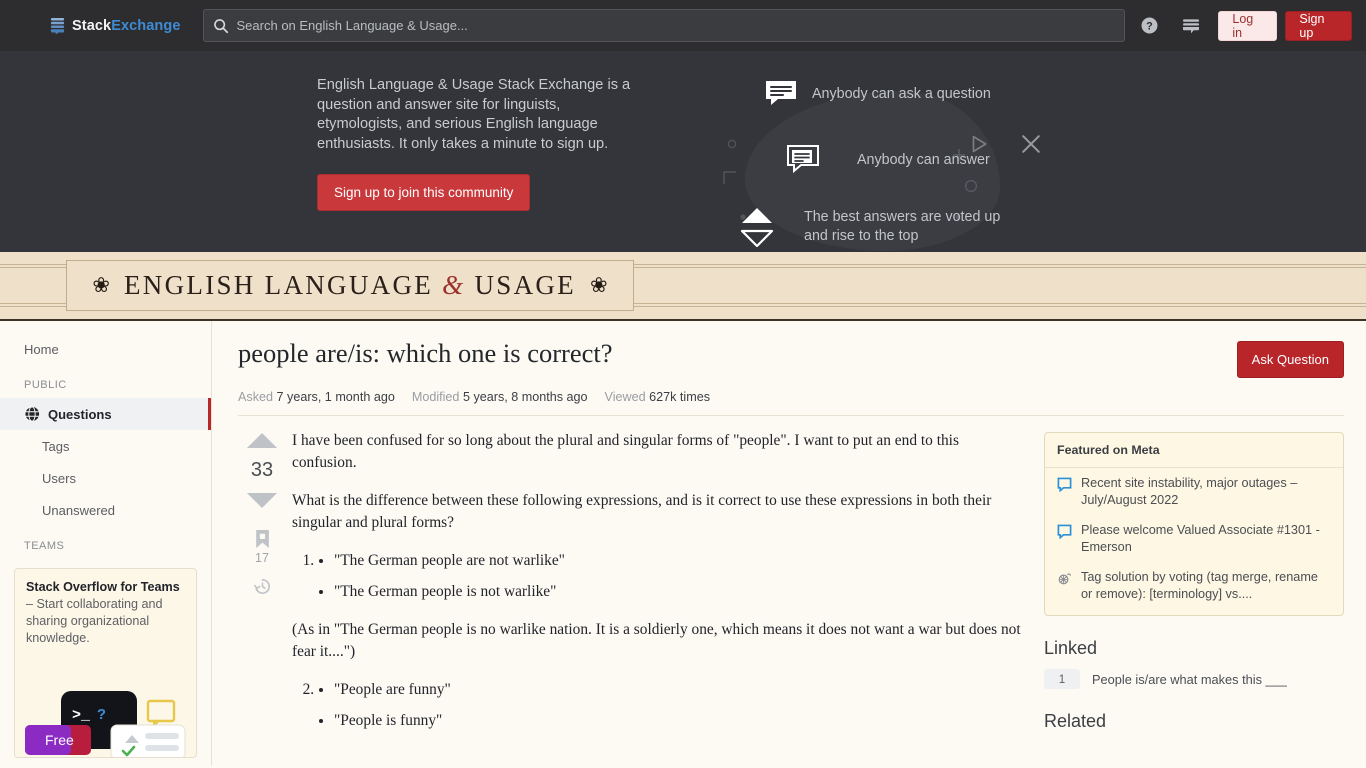 This screenshot has width=1366, height=768. What do you see at coordinates (1318, 25) in the screenshot?
I see `signup-button: Sign up` at bounding box center [1318, 25].